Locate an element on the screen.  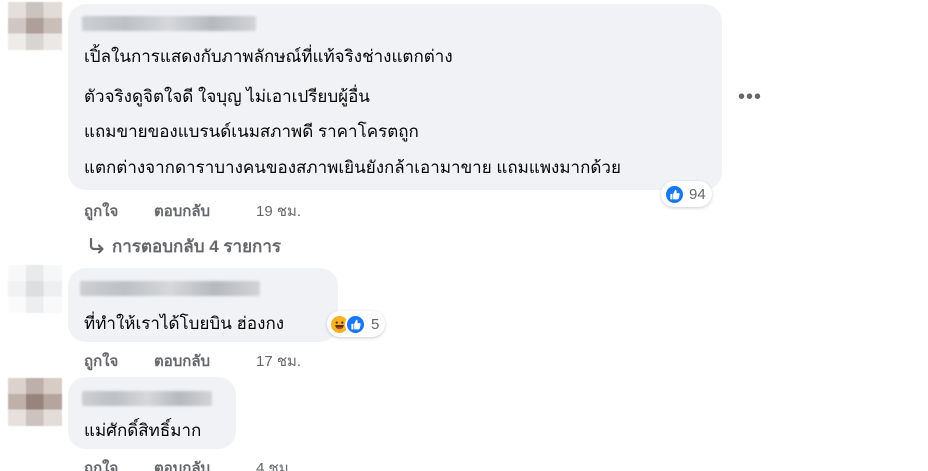
view-replies-link: การตอบกลับ 4 รายการ is located at coordinates (184, 246).